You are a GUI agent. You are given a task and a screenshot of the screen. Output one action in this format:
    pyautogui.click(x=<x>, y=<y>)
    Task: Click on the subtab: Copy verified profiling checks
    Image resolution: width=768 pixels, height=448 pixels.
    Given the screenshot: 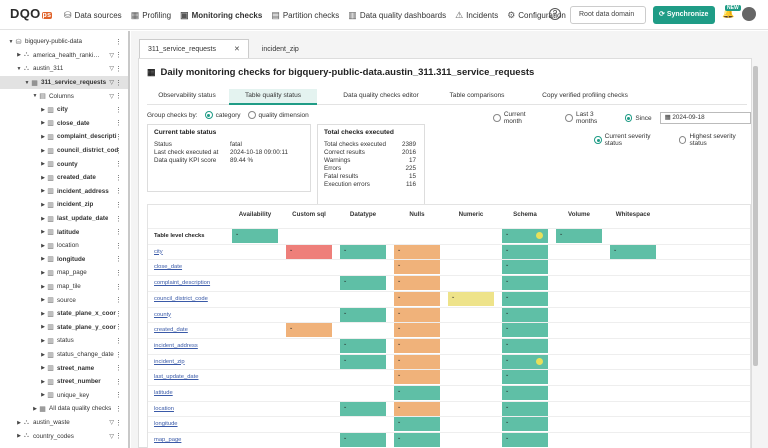 What is the action you would take?
    pyautogui.click(x=585, y=97)
    